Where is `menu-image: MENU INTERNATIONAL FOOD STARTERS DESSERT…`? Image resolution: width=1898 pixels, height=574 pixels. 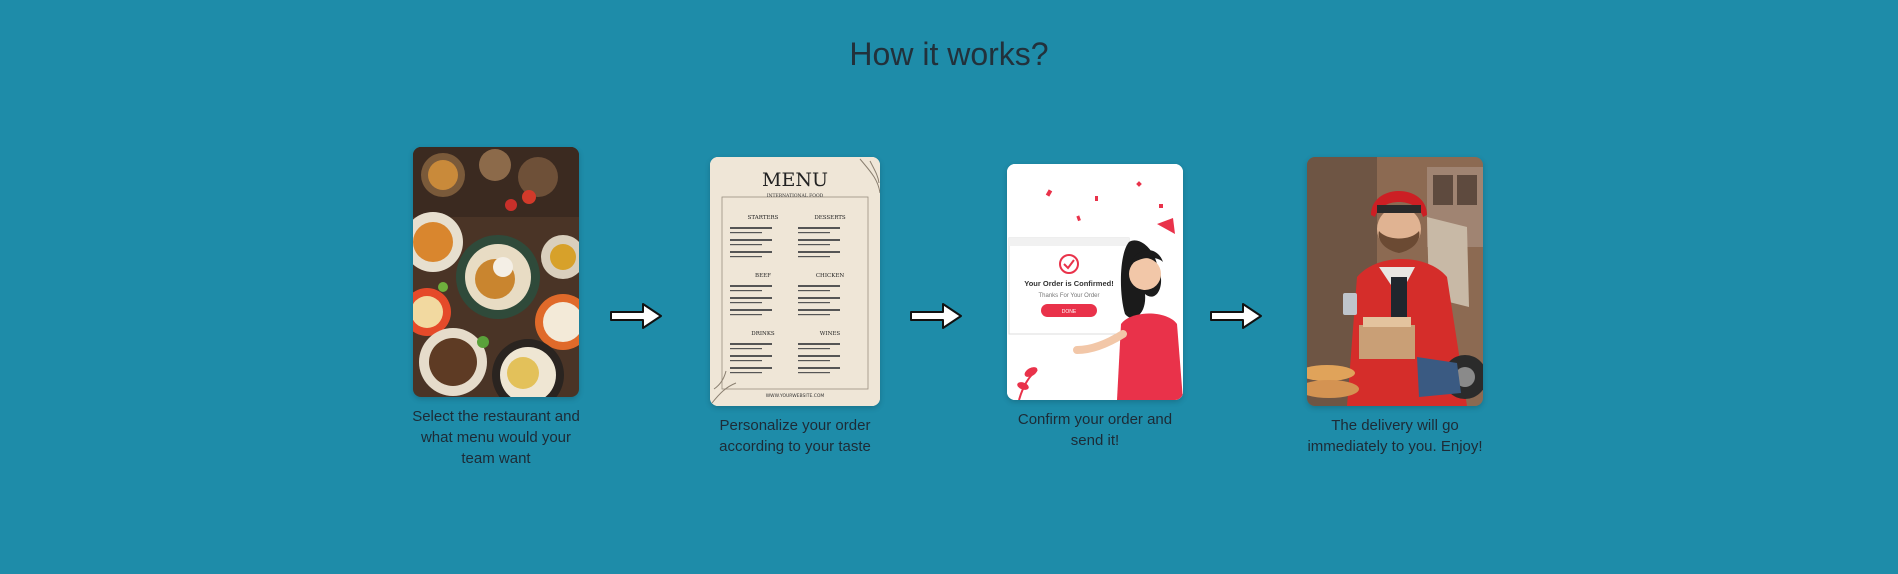
menu-image: MENU INTERNATIONAL FOOD STARTERS DESSERT… is located at coordinates (795, 281).